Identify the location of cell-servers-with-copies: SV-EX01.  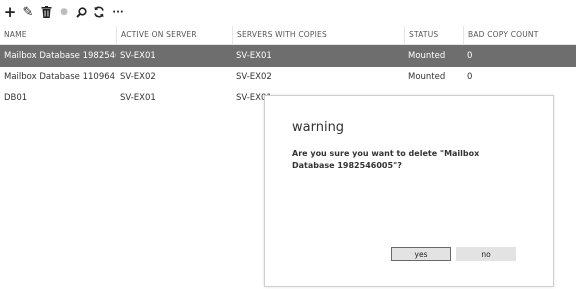
(254, 56).